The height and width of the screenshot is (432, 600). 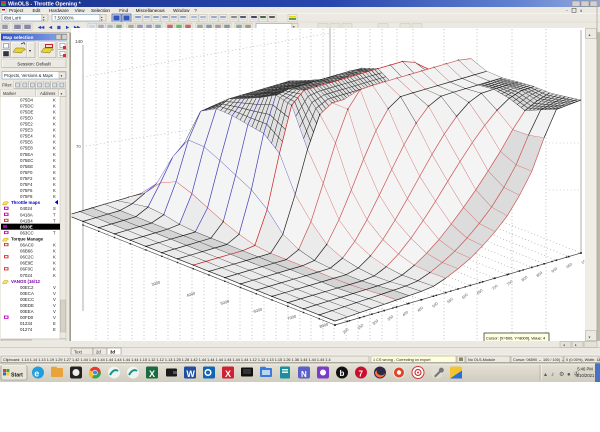 What do you see at coordinates (539, 360) in the screenshot?
I see `svg-text: Cursor: 06590 ← 100 / 100| →` at bounding box center [539, 360].